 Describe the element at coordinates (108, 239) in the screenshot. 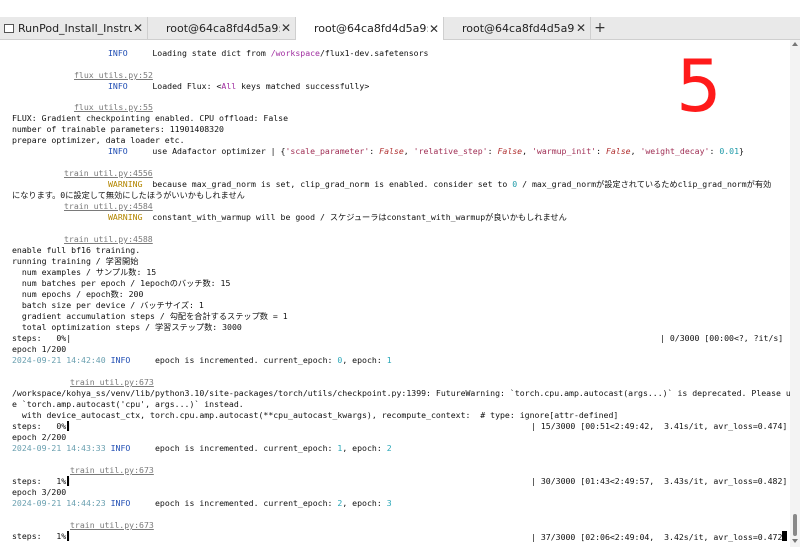

I see `source-ref: train_util.py:4588` at that location.